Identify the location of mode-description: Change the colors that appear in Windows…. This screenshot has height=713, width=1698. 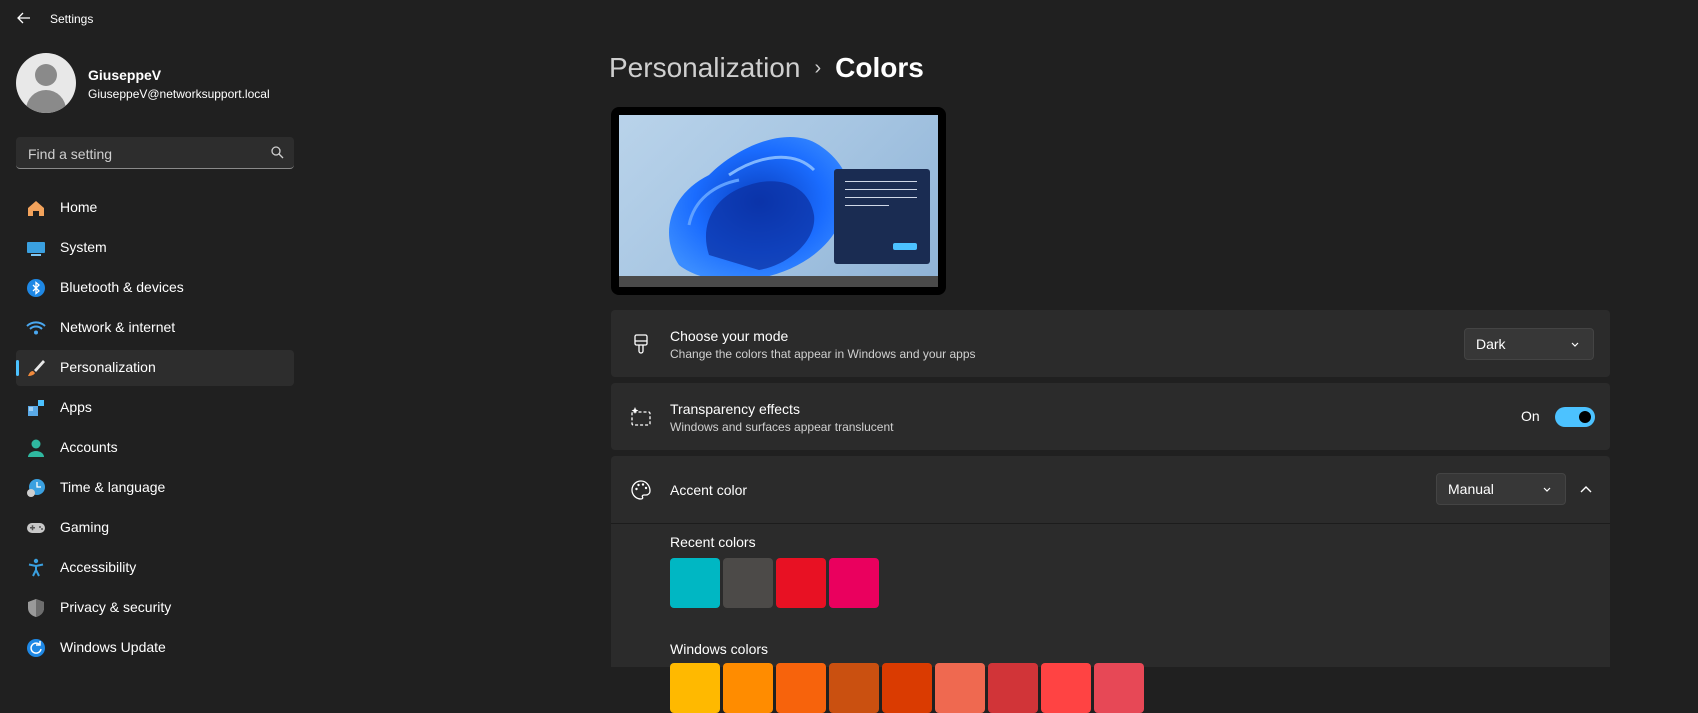
(823, 354).